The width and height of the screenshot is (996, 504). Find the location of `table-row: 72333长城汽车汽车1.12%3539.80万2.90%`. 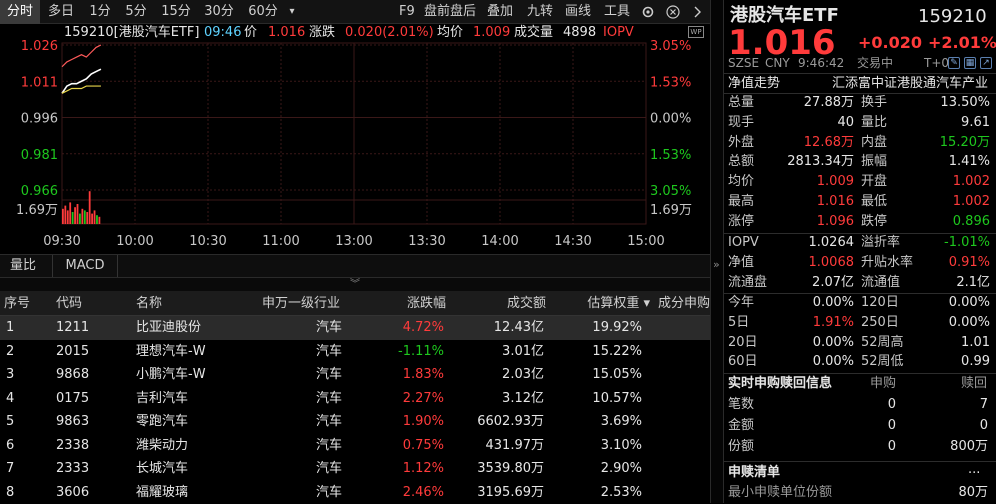

table-row: 72333长城汽车汽车1.12%3539.80万2.90% is located at coordinates (355, 469).